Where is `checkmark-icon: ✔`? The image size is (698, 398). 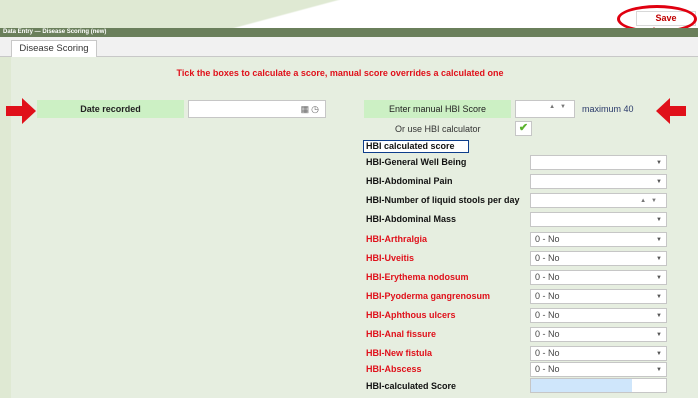
checkmark-icon: ✔ is located at coordinates (523, 128).